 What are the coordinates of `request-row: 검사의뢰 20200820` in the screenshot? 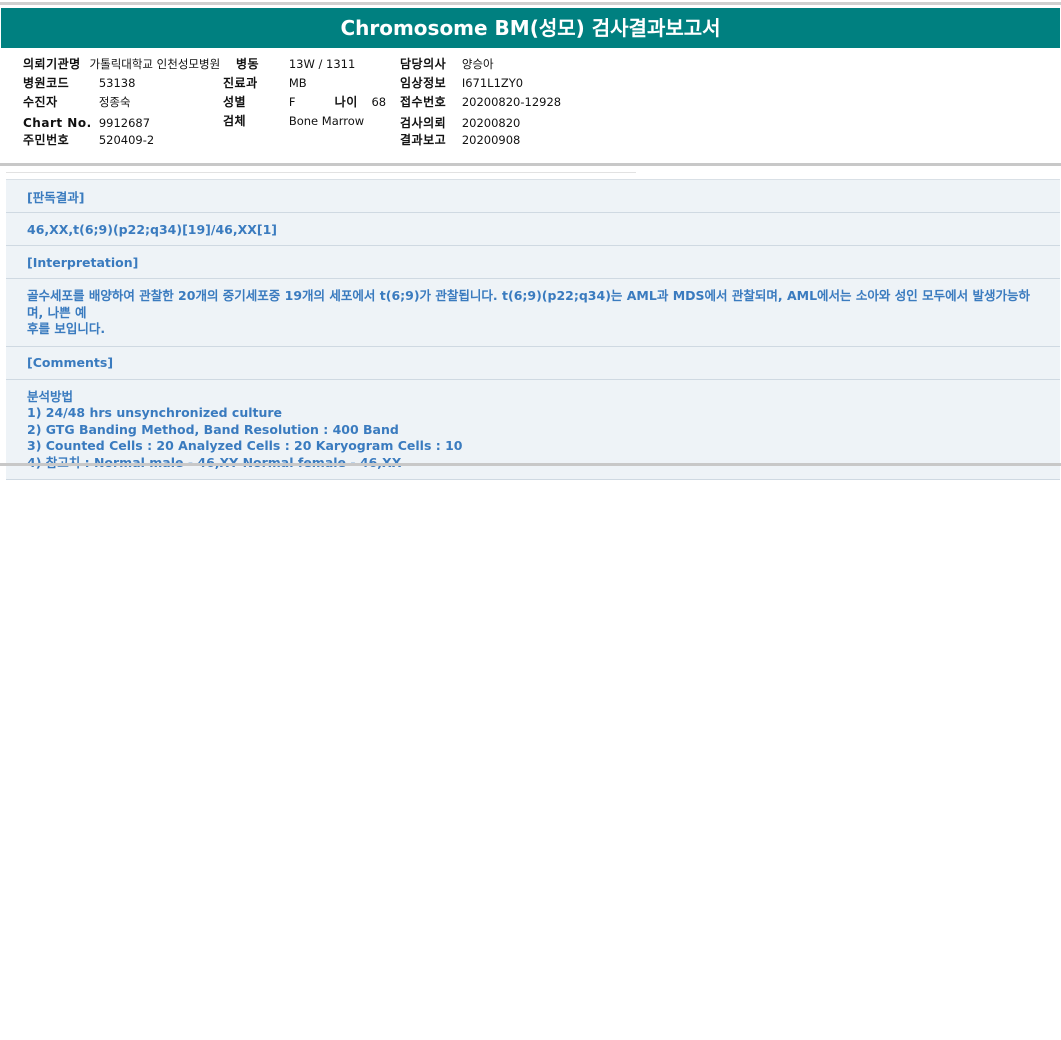 It's located at (460, 123).